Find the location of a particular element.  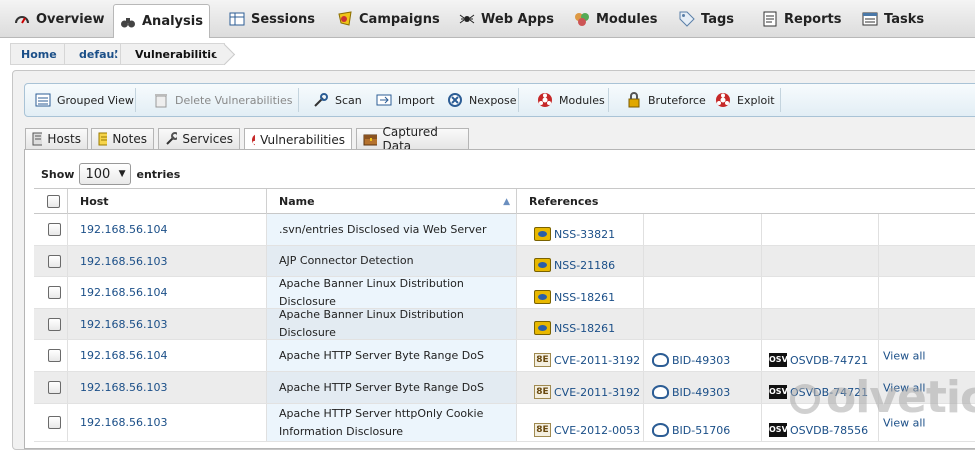

grouped-view-button: Grouped View is located at coordinates (84, 100).